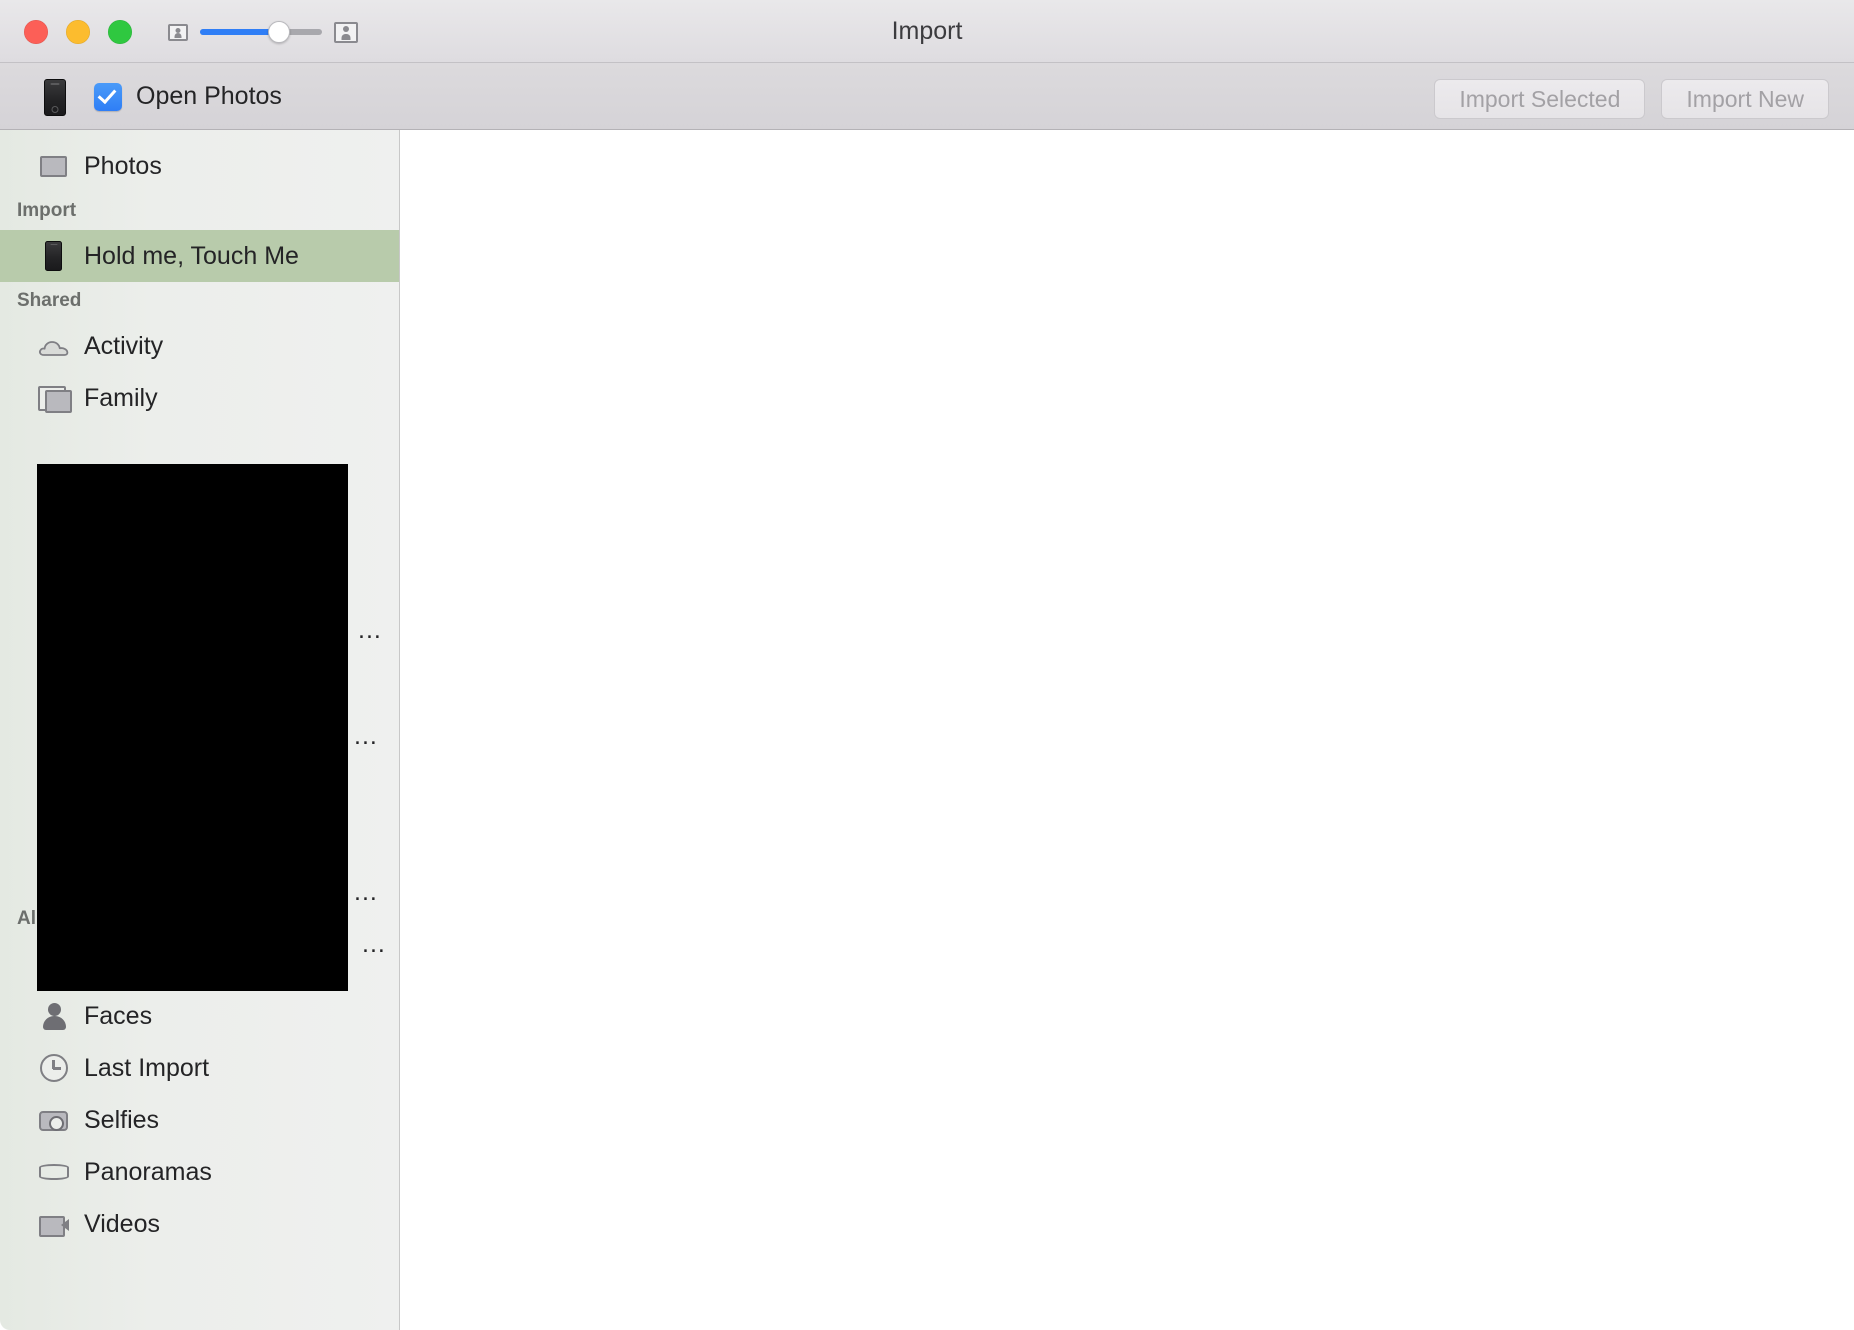 This screenshot has height=1330, width=1854. I want to click on sidebar-item-label: Faces, so click(118, 1015).